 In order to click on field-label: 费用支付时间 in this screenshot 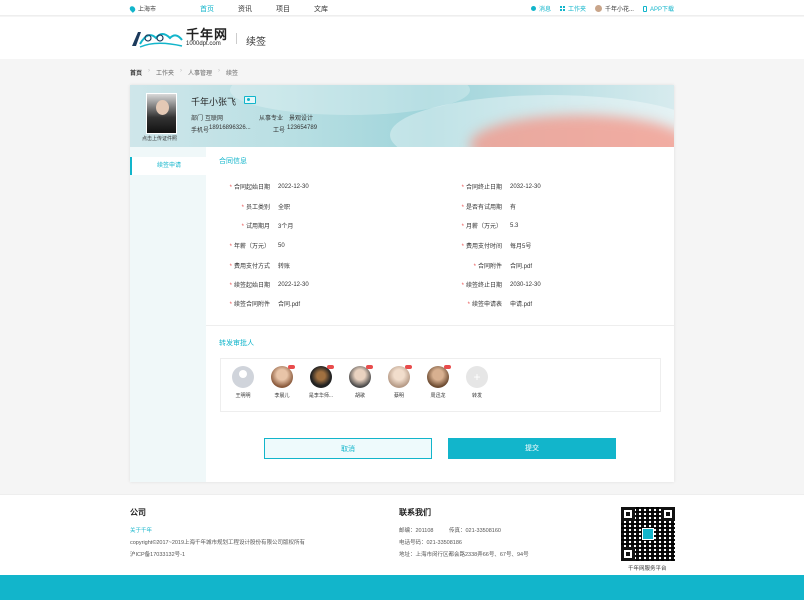, I will do `click(483, 247)`.